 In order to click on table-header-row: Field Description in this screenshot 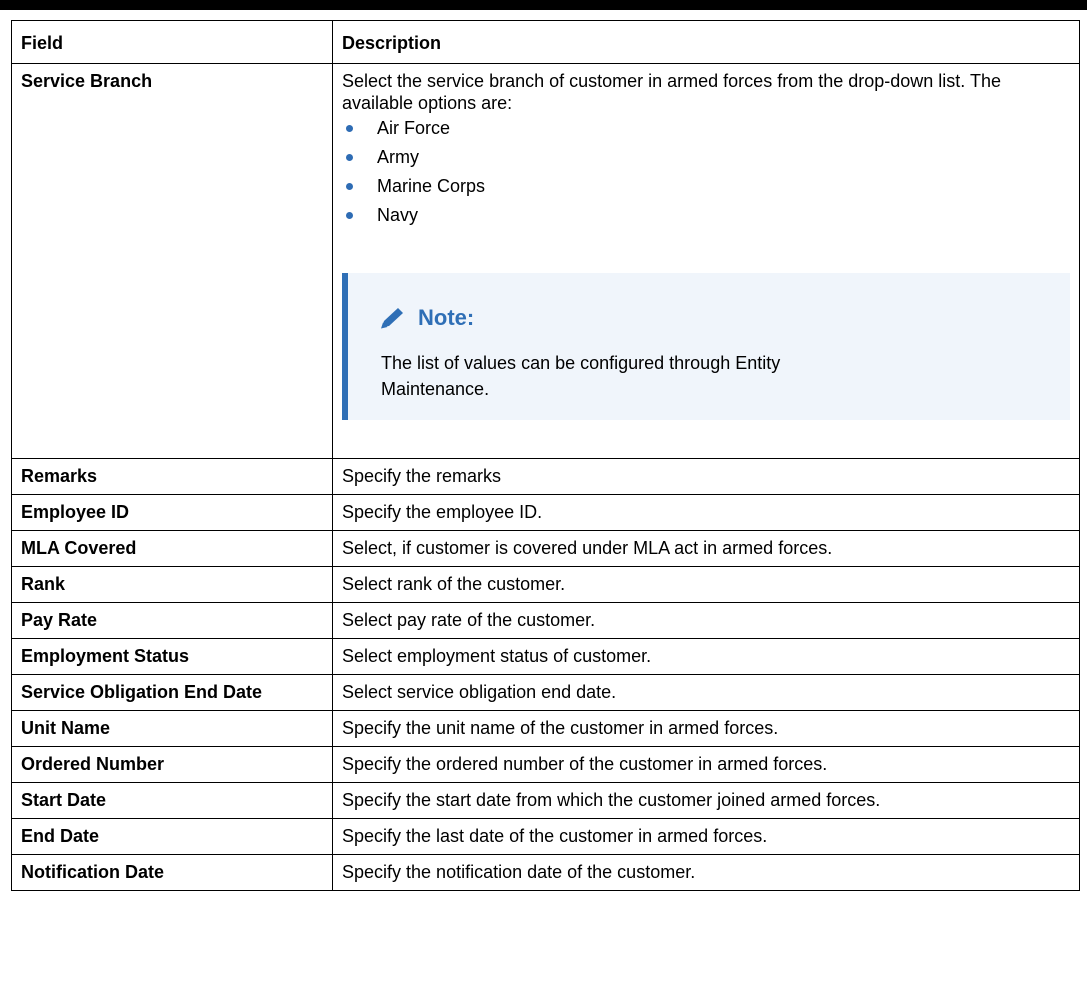, I will do `click(545, 42)`.